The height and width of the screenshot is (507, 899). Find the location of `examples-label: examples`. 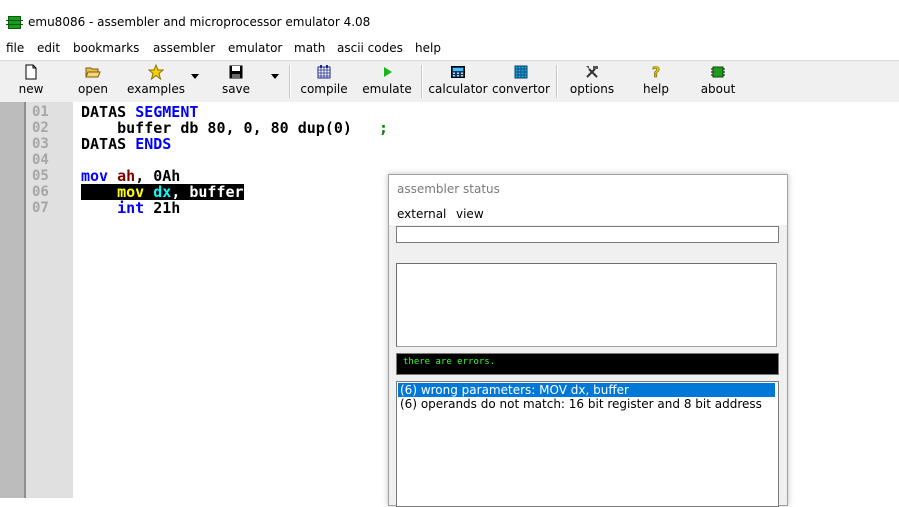

examples-label: examples is located at coordinates (156, 89).